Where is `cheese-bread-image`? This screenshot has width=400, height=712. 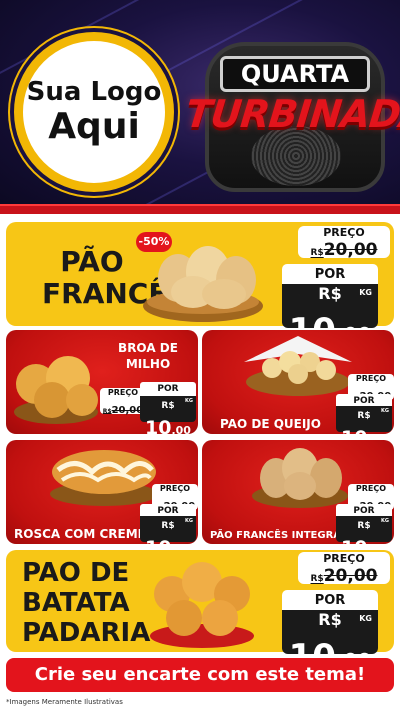 cheese-bread-image is located at coordinates (298, 366).